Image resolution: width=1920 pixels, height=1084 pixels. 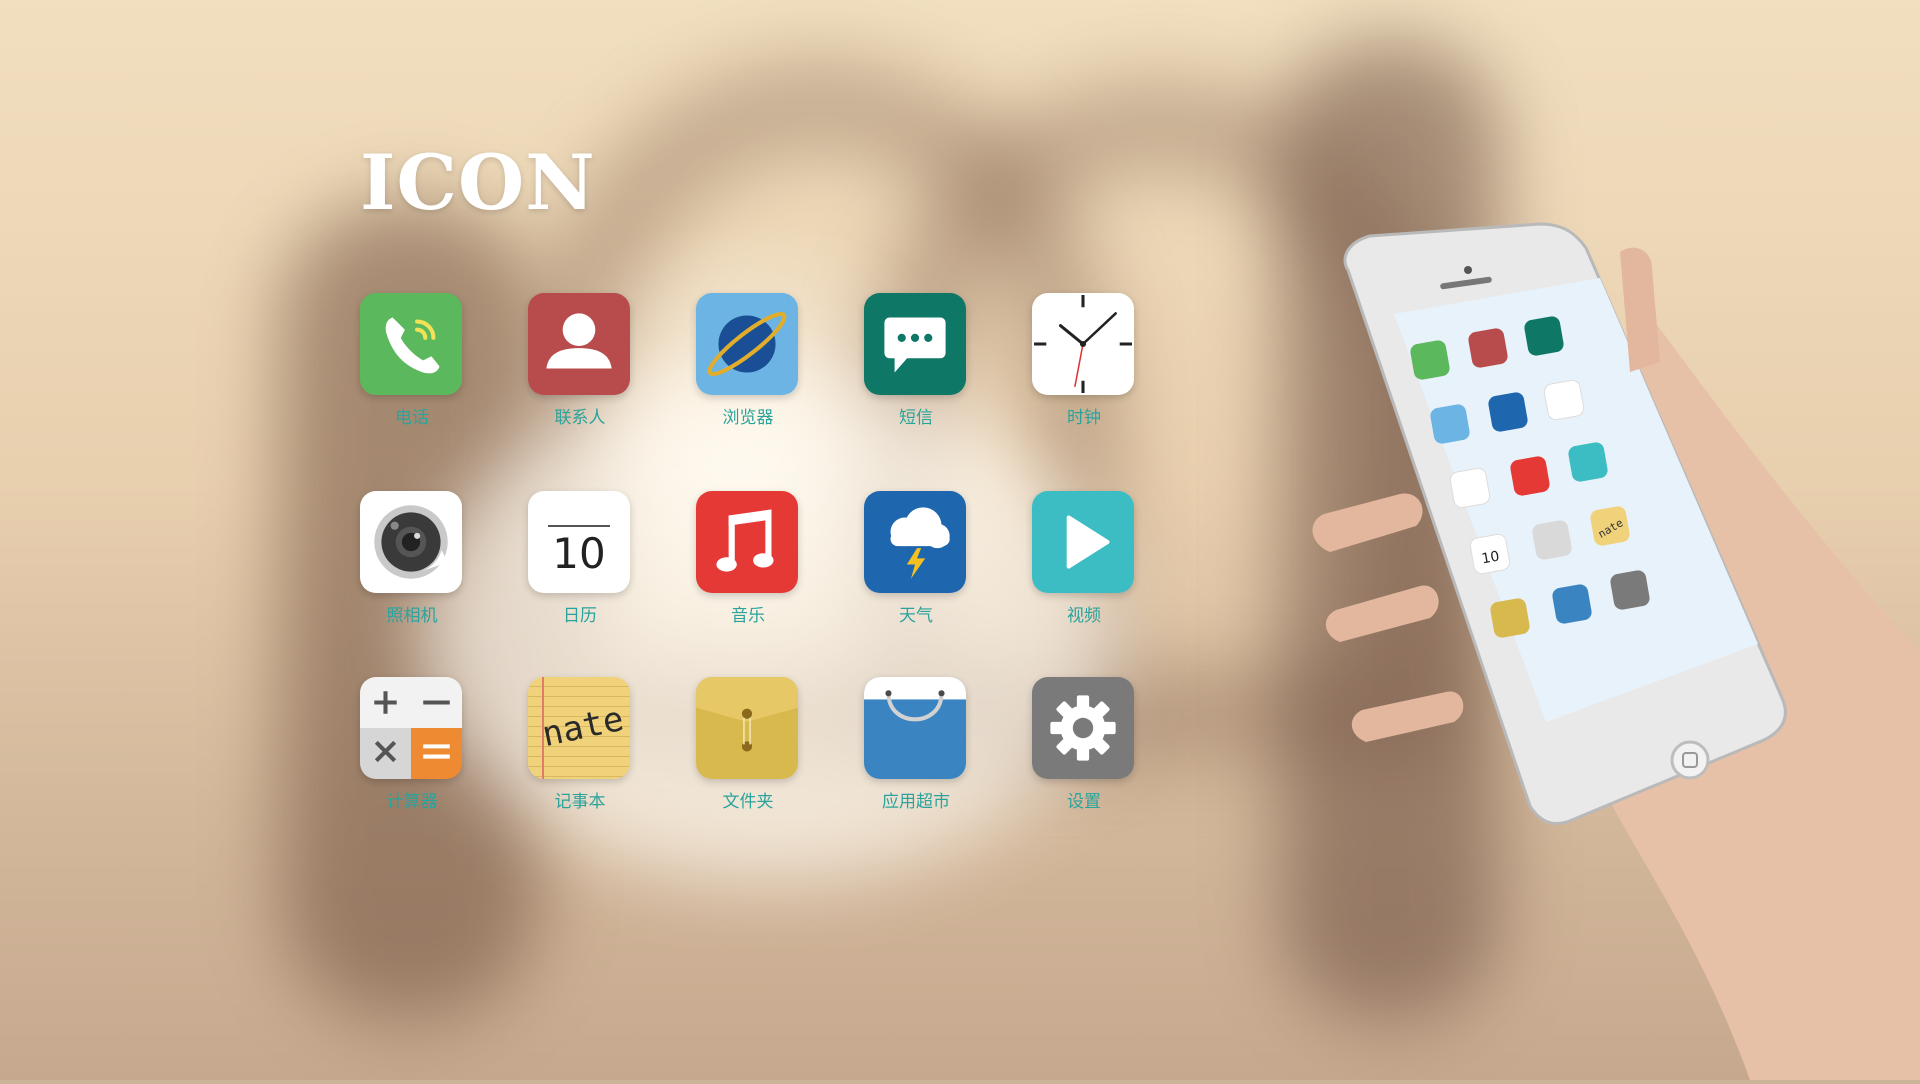 I want to click on app-label: 短信, so click(x=916, y=418).